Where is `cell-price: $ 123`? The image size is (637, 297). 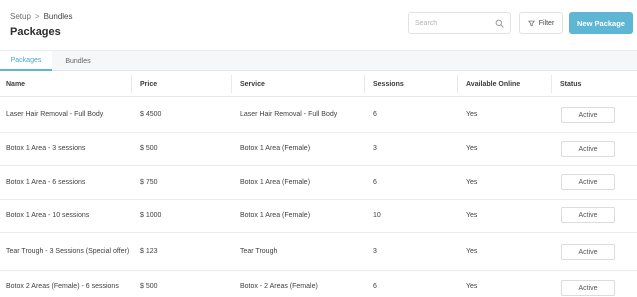 cell-price: $ 123 is located at coordinates (149, 251).